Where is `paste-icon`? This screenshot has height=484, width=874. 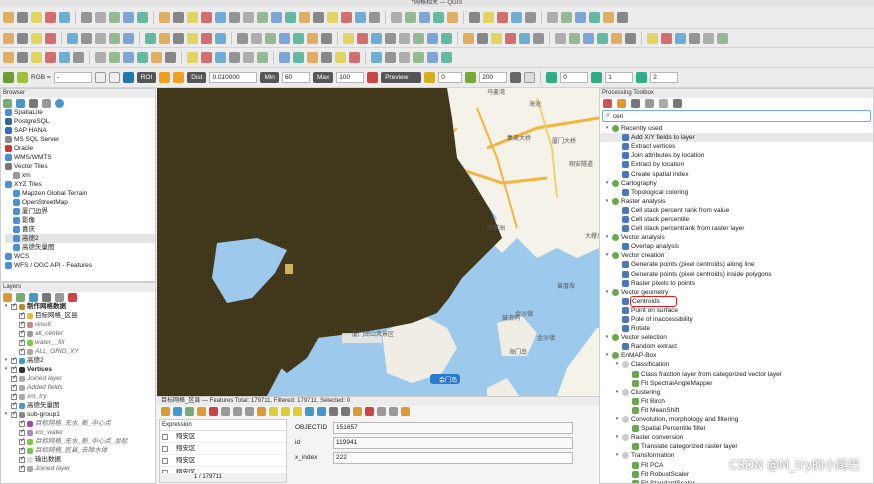 paste-icon is located at coordinates (249, 411).